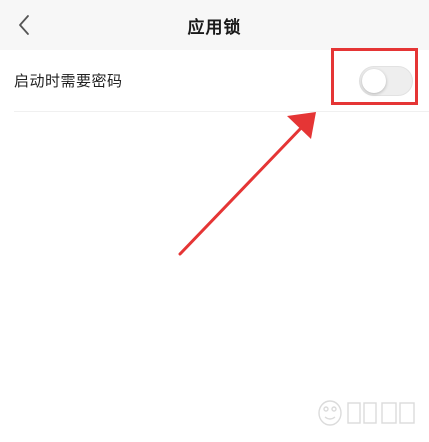 Image resolution: width=429 pixels, height=442 pixels. I want to click on navigation-bar: 应用锁, so click(214, 25).